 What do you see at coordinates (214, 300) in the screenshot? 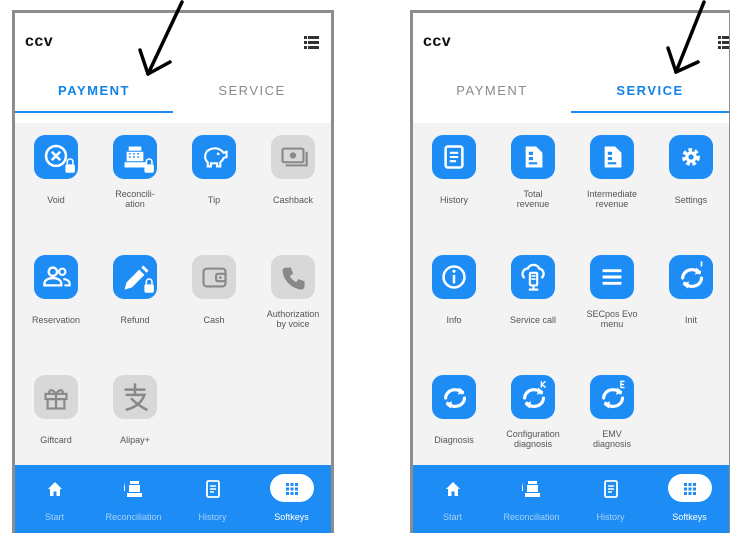
I see `softkey-cash: Cash` at bounding box center [214, 300].